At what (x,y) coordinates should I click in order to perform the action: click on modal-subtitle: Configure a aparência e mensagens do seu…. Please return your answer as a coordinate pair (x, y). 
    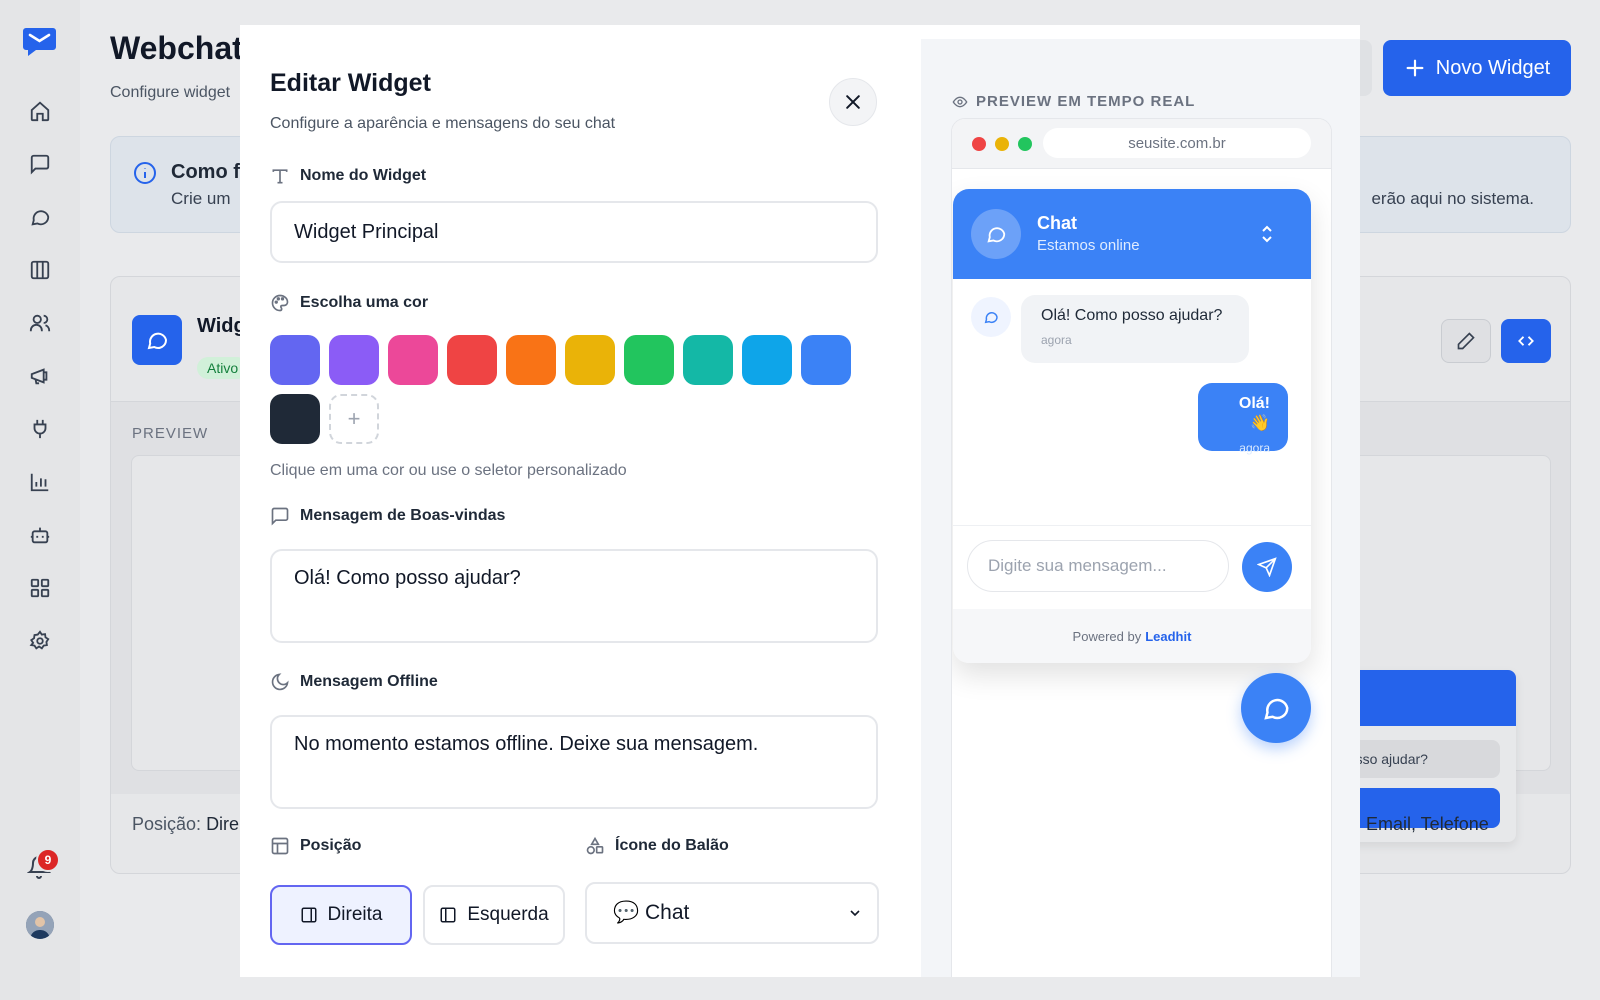
    Looking at the image, I should click on (443, 123).